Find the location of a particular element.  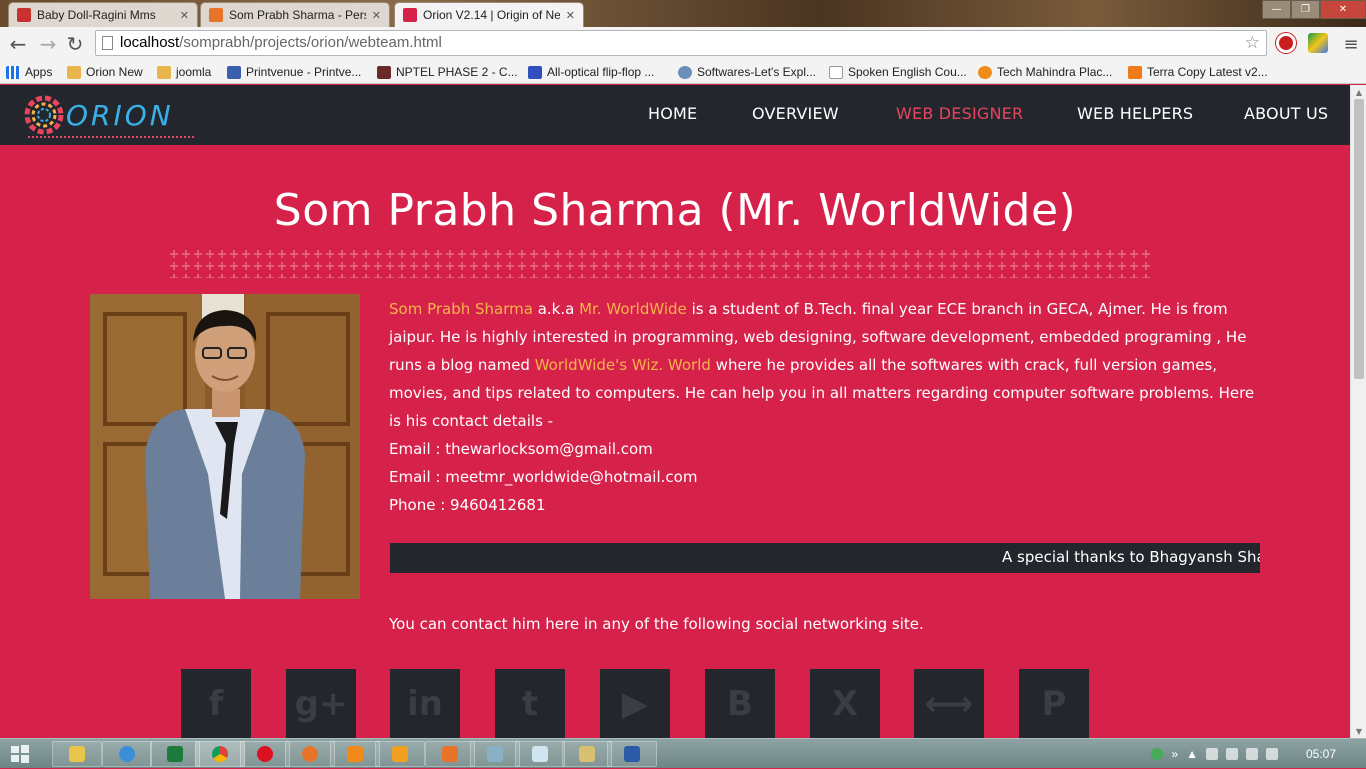

menu-icon: ≡ is located at coordinates (1351, 44).